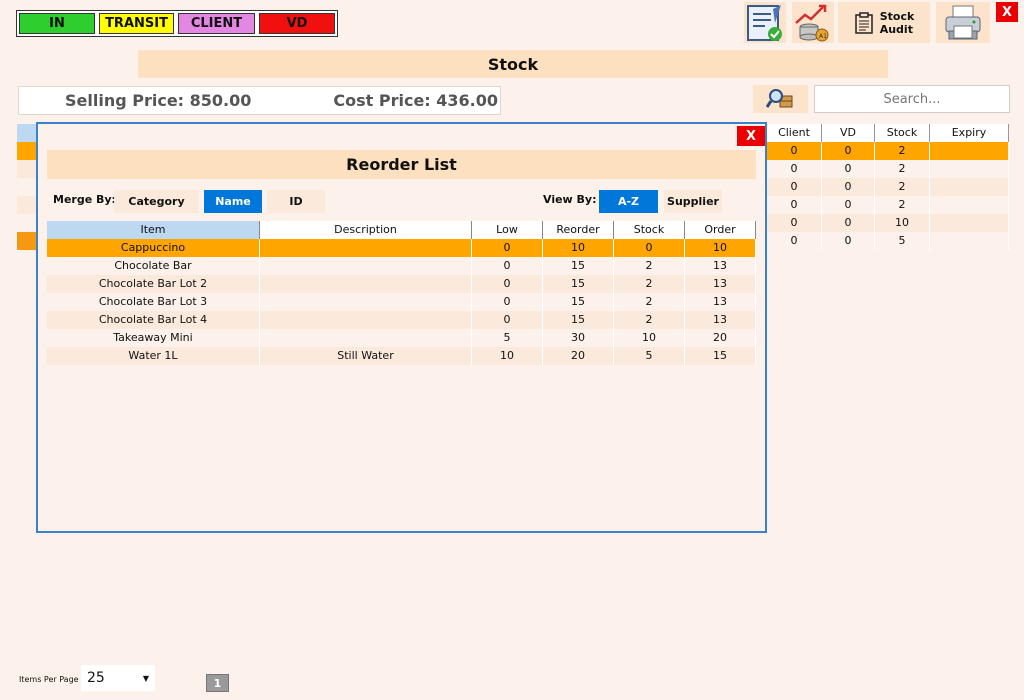 The width and height of the screenshot is (1024, 700). I want to click on view-az-button: A-Z, so click(628, 201).